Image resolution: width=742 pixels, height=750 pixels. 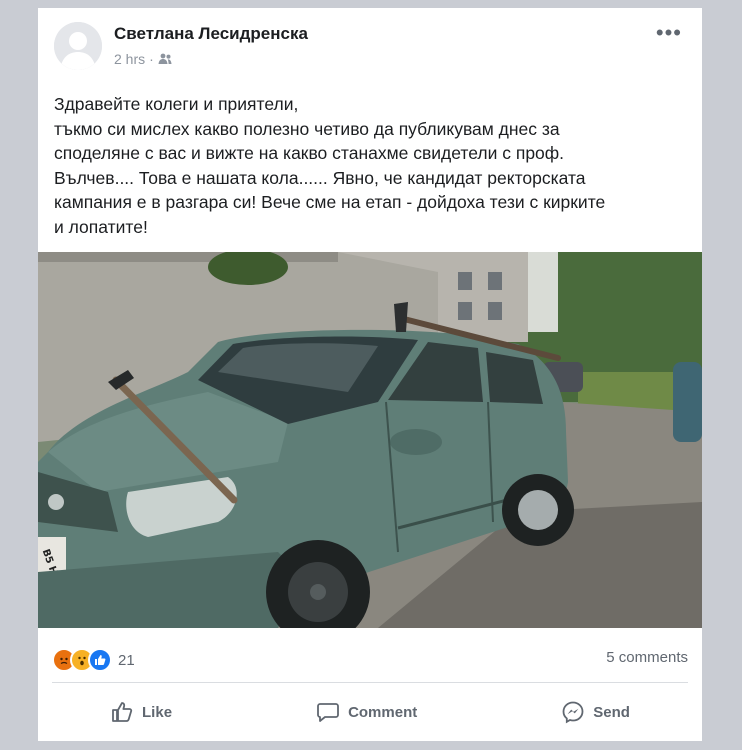 I want to click on friends-icon, so click(x=165, y=59).